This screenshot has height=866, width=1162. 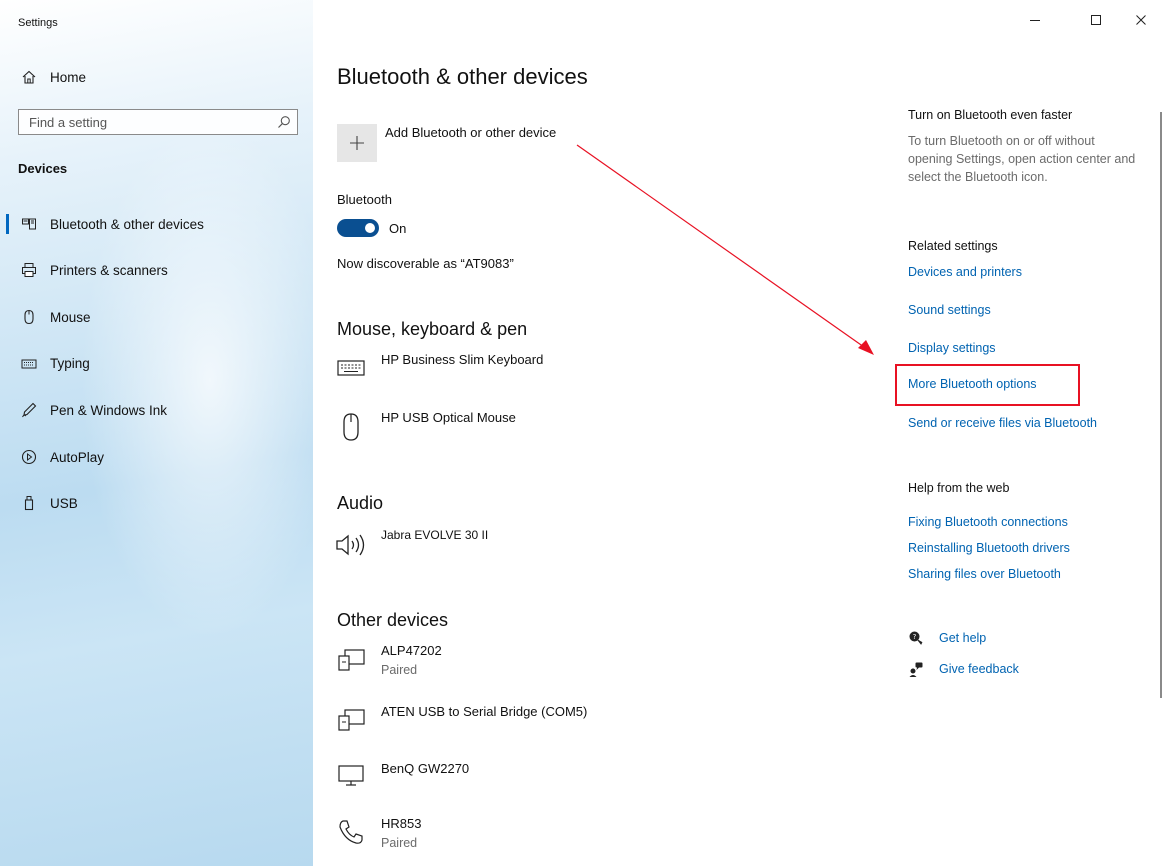 What do you see at coordinates (425, 768) in the screenshot?
I see `device-name: BenQ GW2270` at bounding box center [425, 768].